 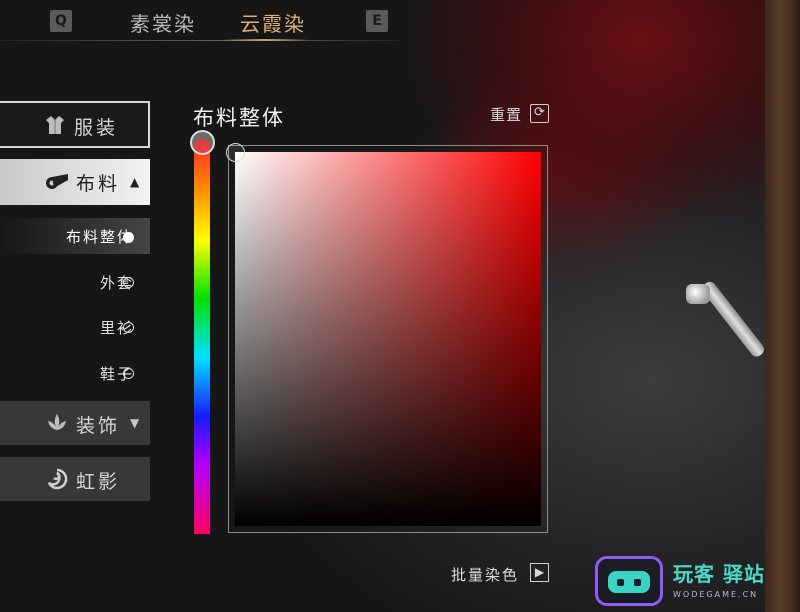 What do you see at coordinates (377, 21) in the screenshot?
I see `e-key-hint: E` at bounding box center [377, 21].